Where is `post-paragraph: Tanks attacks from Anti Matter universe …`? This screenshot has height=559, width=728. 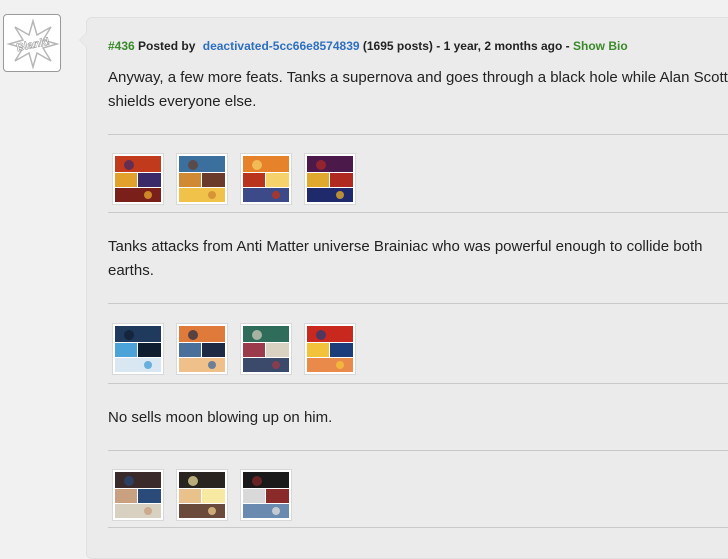 post-paragraph: Tanks attacks from Anti Matter universe … is located at coordinates (405, 258).